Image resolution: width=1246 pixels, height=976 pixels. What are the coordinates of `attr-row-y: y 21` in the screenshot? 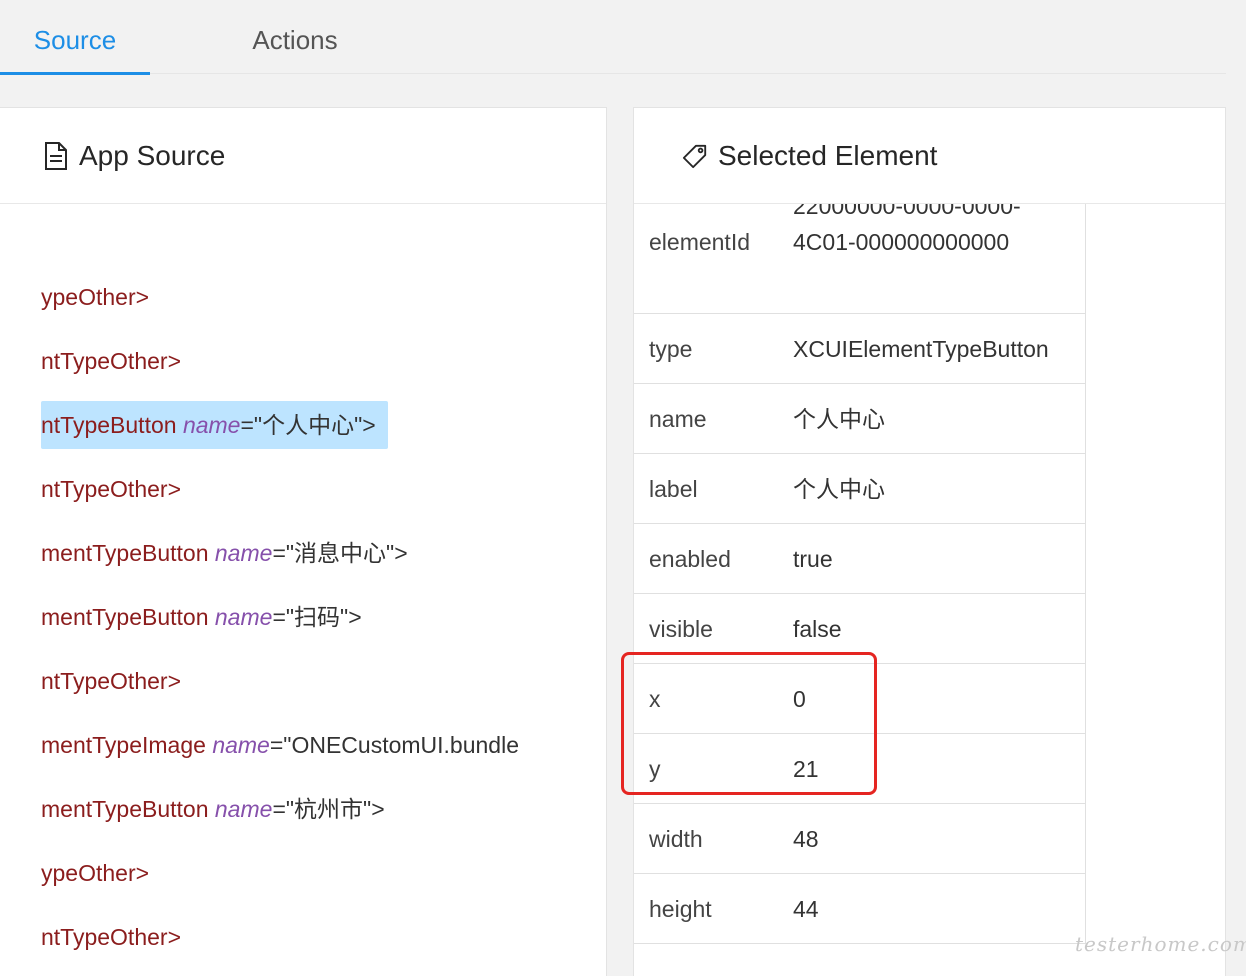 It's located at (859, 769).